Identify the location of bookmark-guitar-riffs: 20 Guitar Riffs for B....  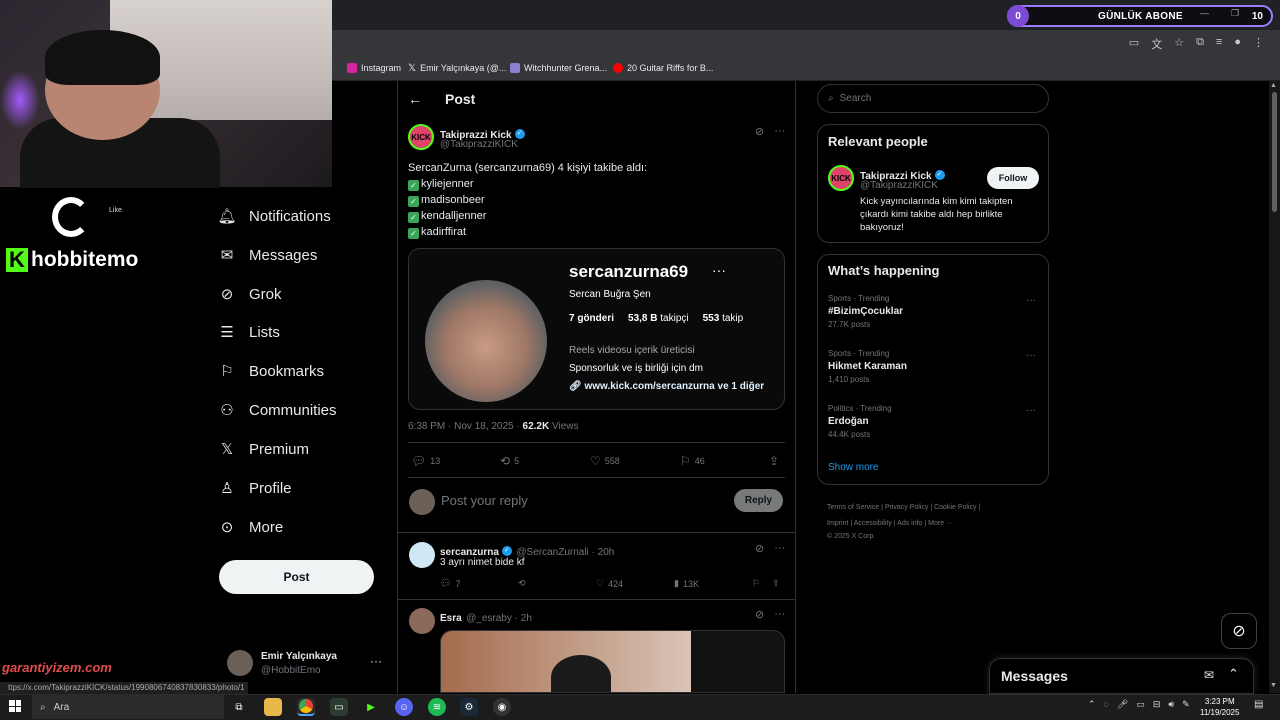
(663, 68).